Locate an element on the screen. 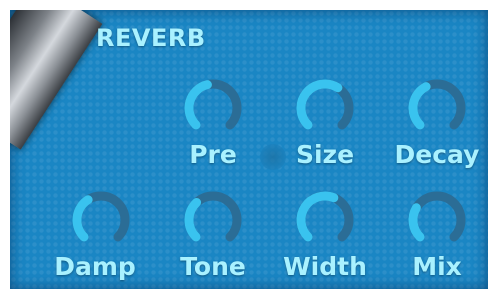  damp-label: Damp is located at coordinates (95, 266).